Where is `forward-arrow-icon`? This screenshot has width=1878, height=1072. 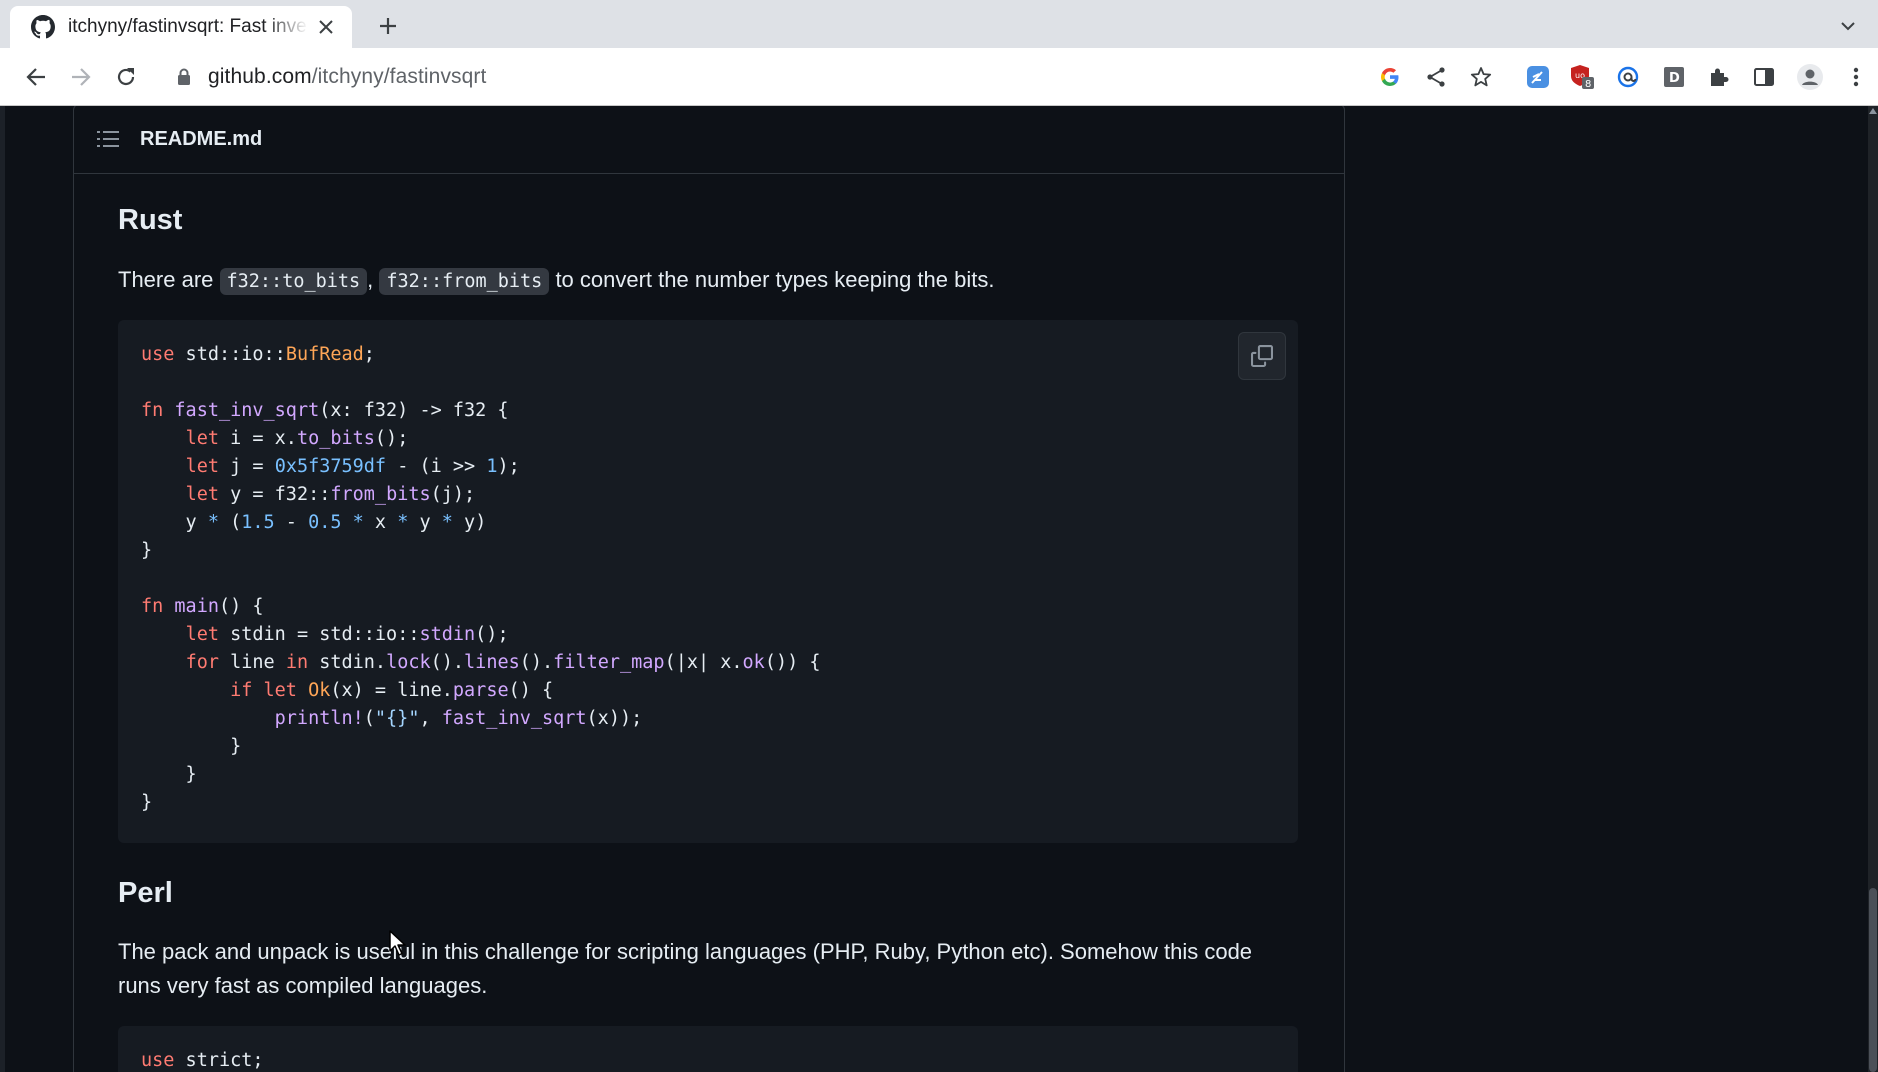 forward-arrow-icon is located at coordinates (81, 77).